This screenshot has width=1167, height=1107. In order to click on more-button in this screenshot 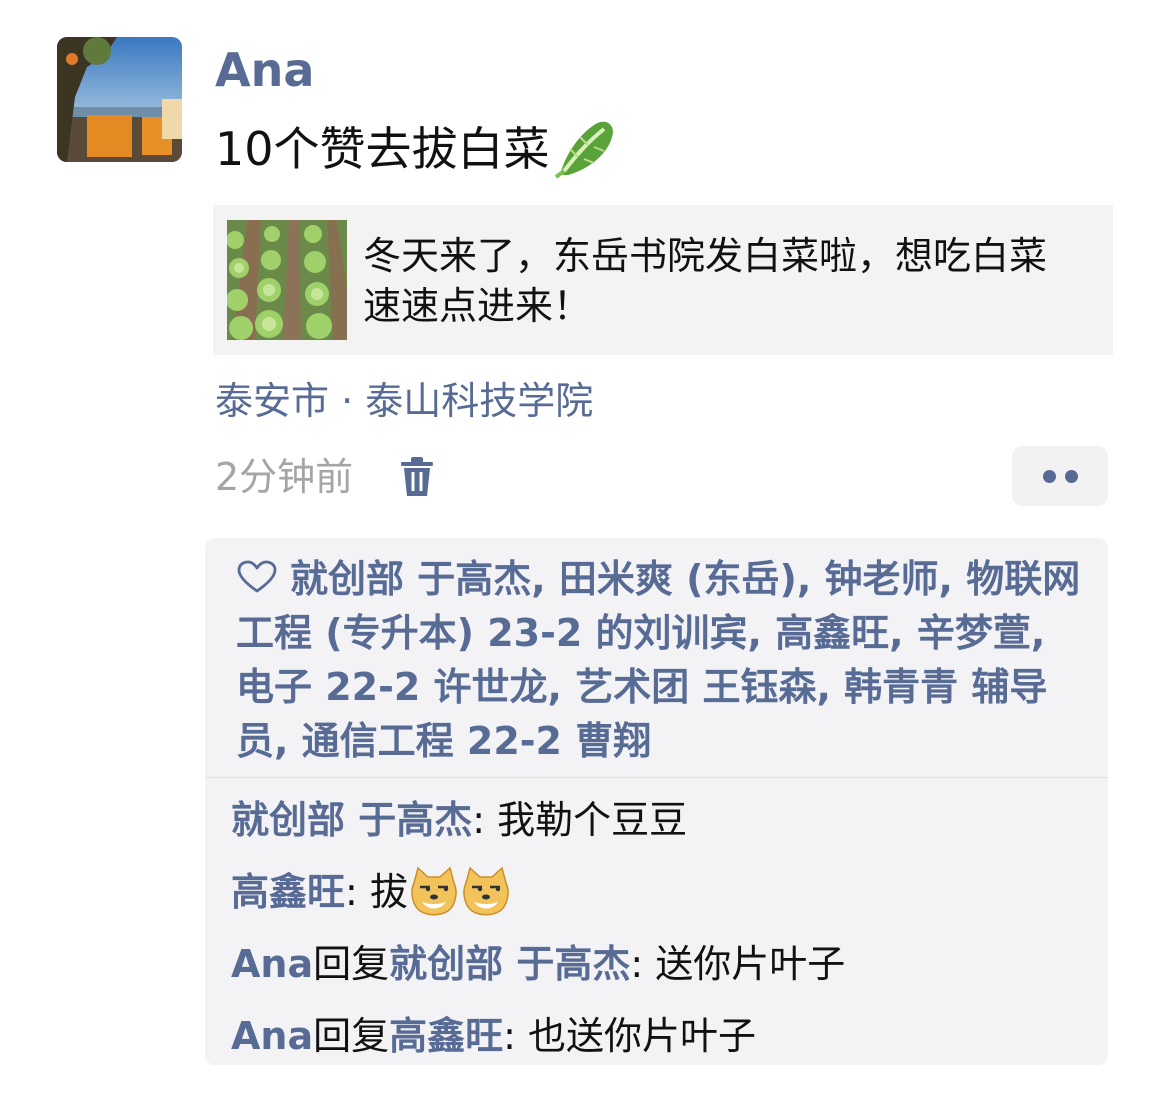, I will do `click(1060, 476)`.